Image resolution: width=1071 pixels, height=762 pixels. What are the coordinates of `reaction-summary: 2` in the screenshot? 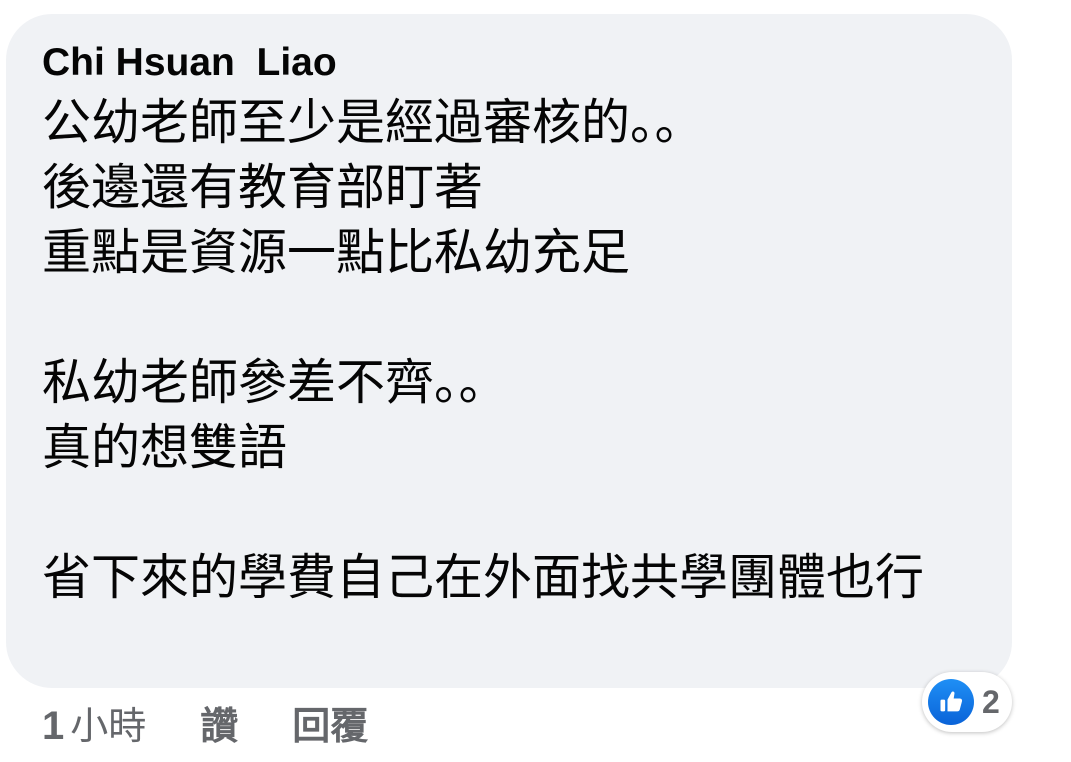 It's located at (967, 702).